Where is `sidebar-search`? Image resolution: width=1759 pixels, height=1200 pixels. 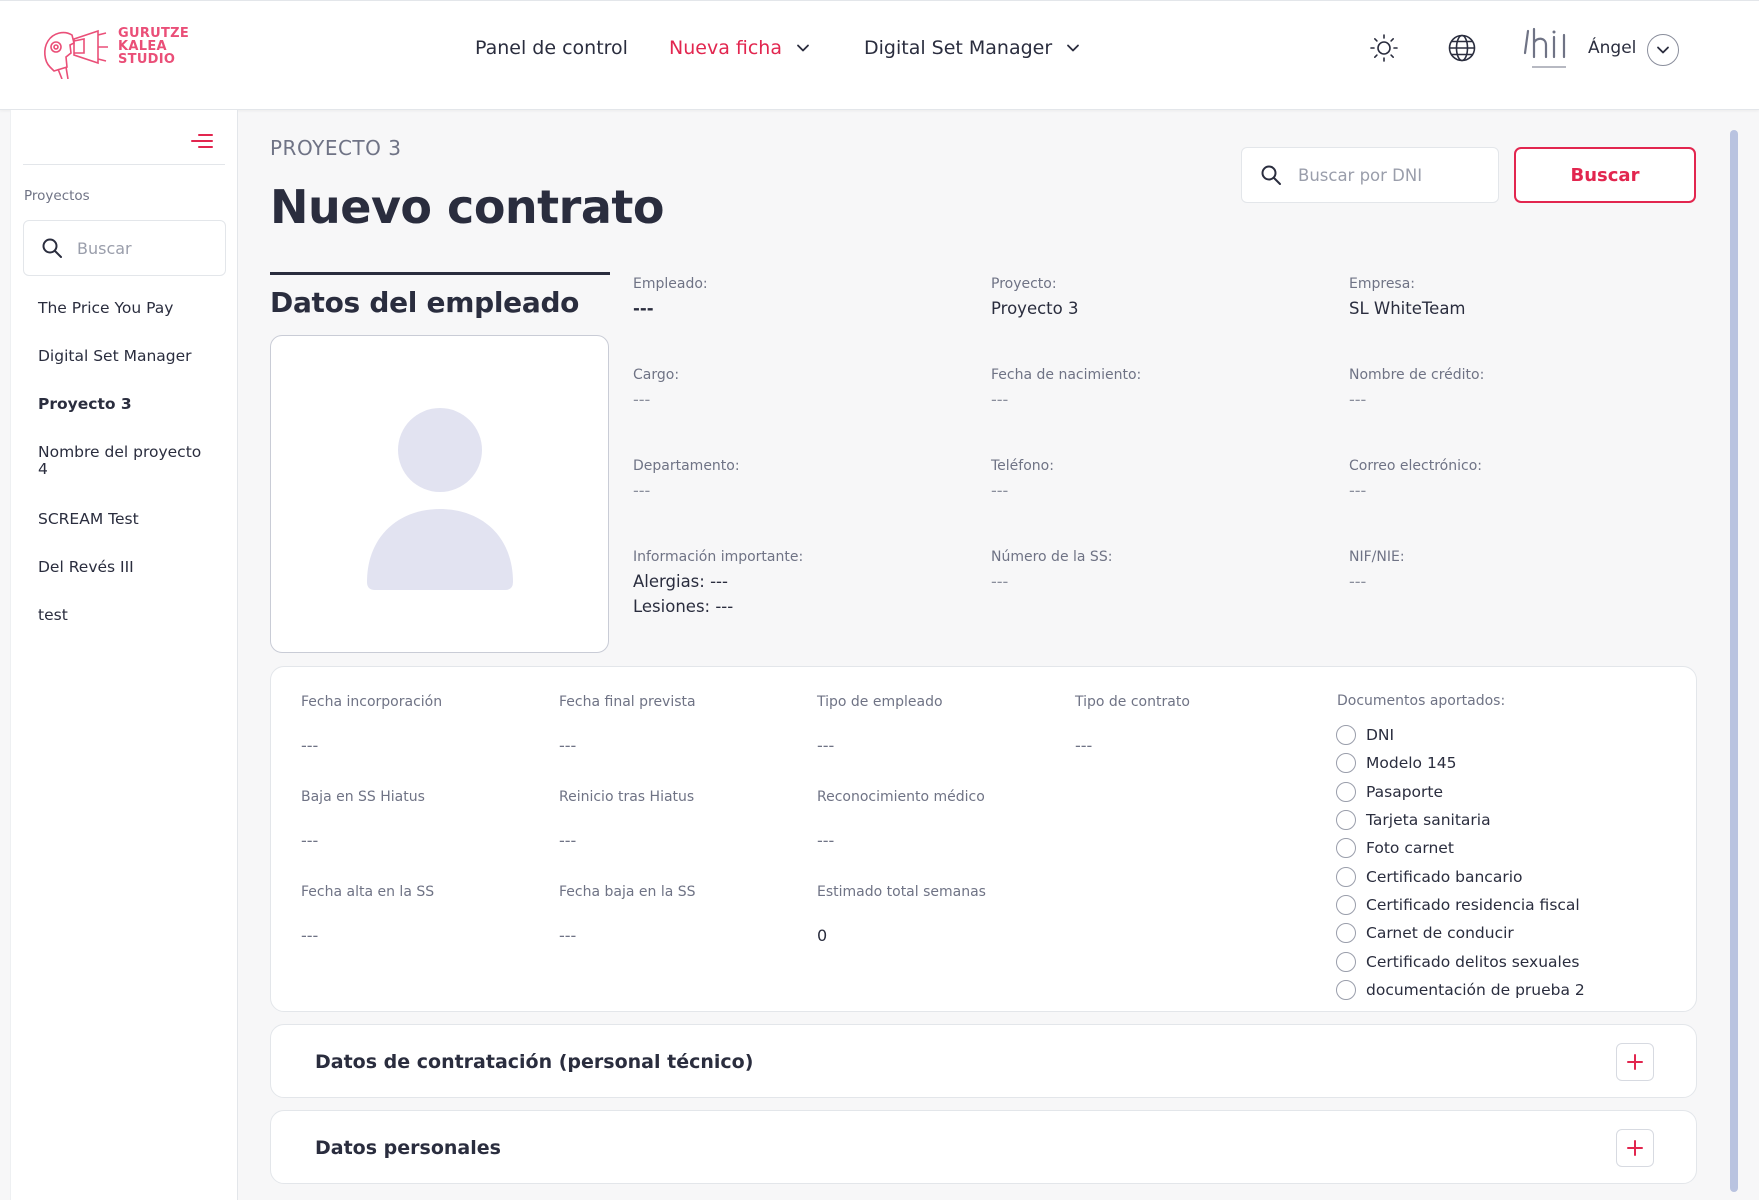
sidebar-search is located at coordinates (124, 248).